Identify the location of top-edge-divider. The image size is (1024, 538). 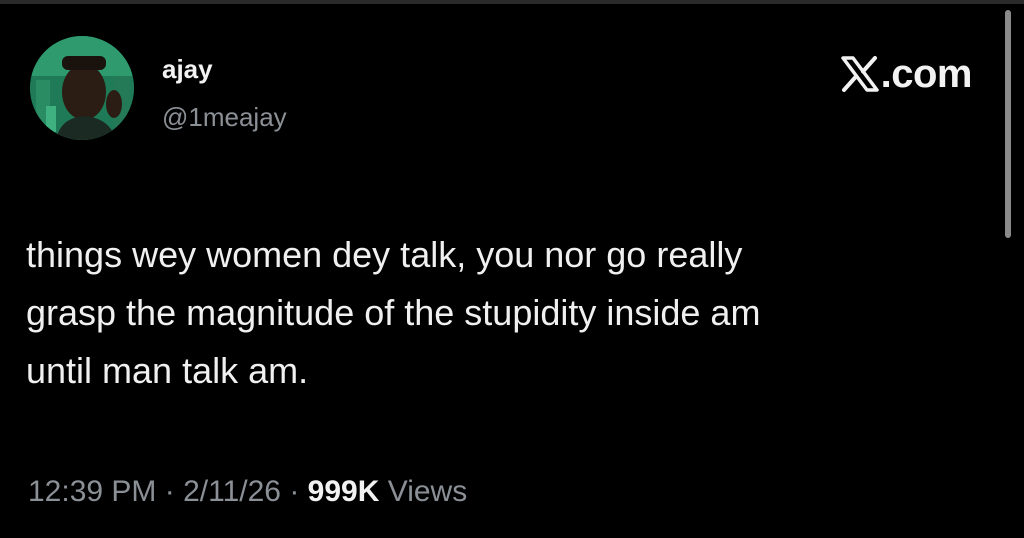
(512, 2).